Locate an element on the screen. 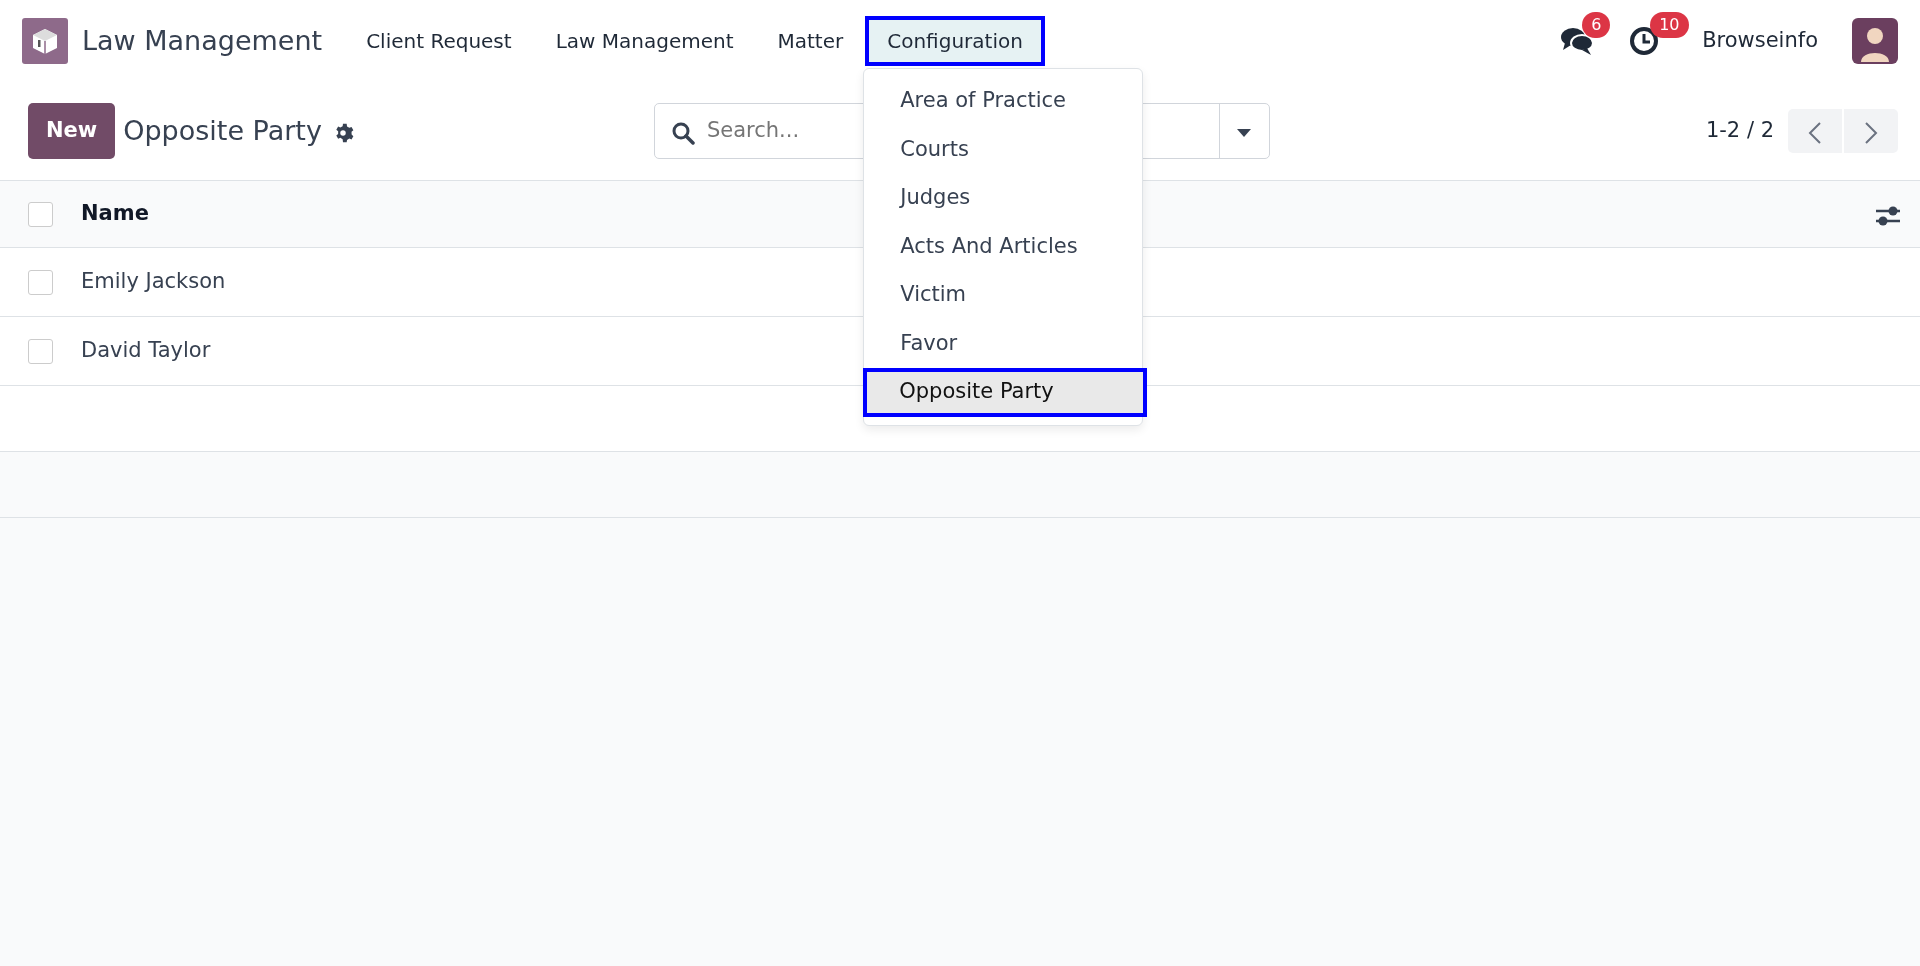 The width and height of the screenshot is (1920, 966). page-title: Opposite Party is located at coordinates (222, 130).